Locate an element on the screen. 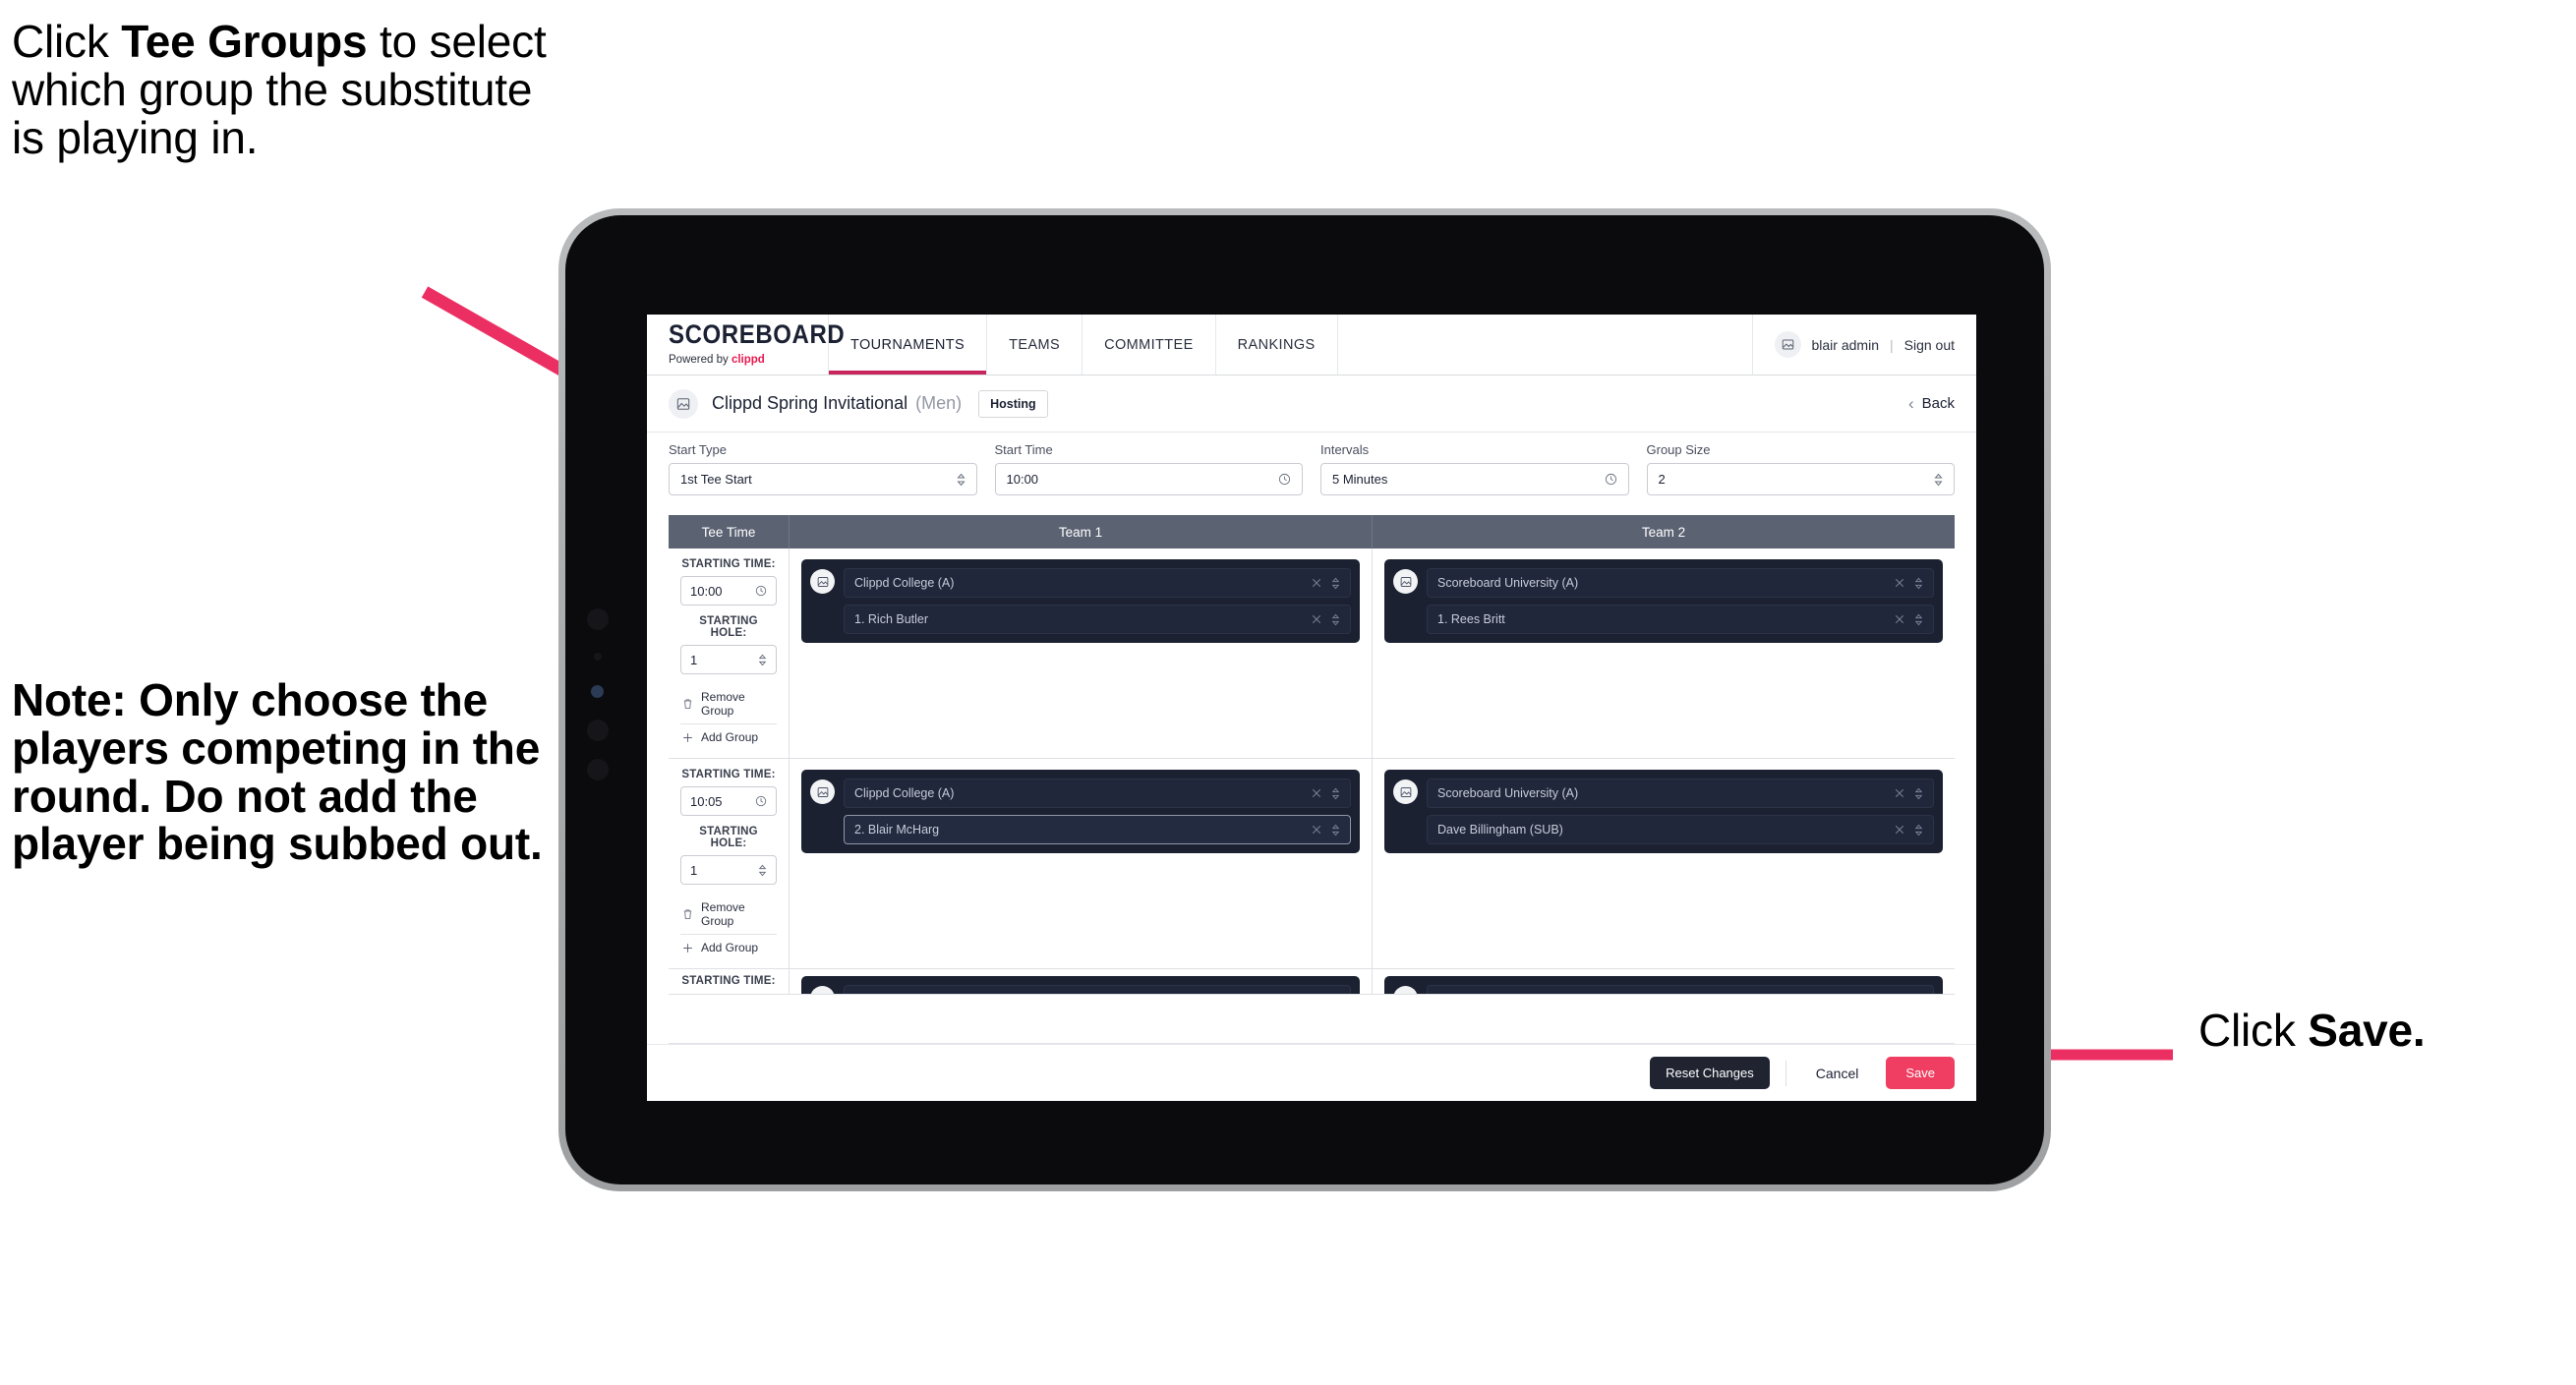 Image resolution: width=2576 pixels, height=1385 pixels. field-group-size-label: Group Size is located at coordinates (1678, 449).